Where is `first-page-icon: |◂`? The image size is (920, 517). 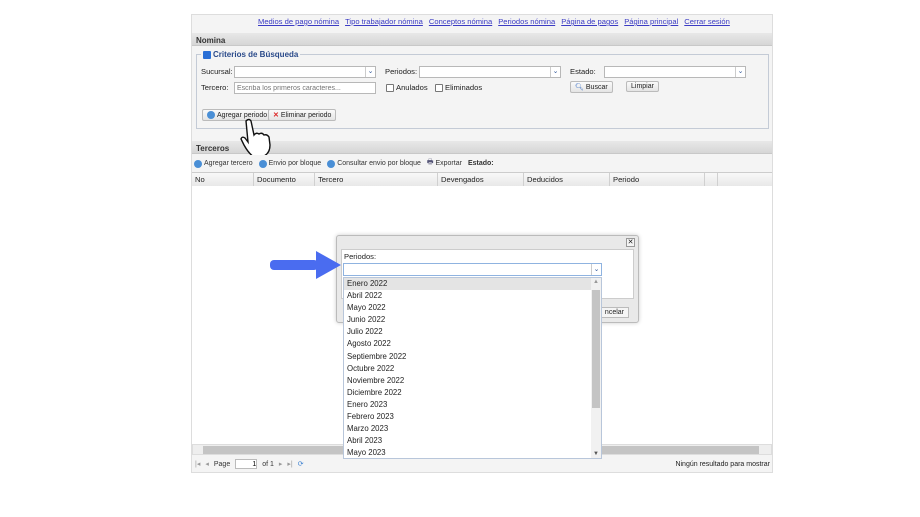 first-page-icon: |◂ is located at coordinates (197, 464).